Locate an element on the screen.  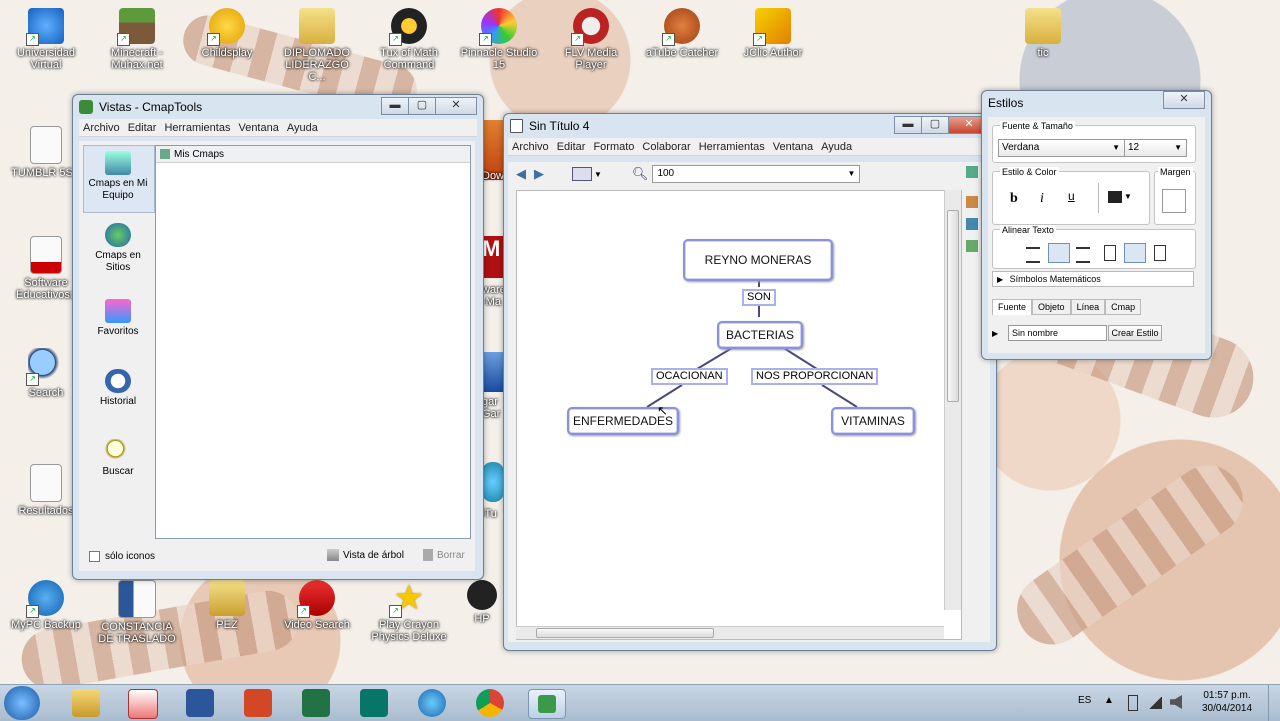
desktop-icon-jclic: ↗ JClic Author is located at coordinates (773, 33).